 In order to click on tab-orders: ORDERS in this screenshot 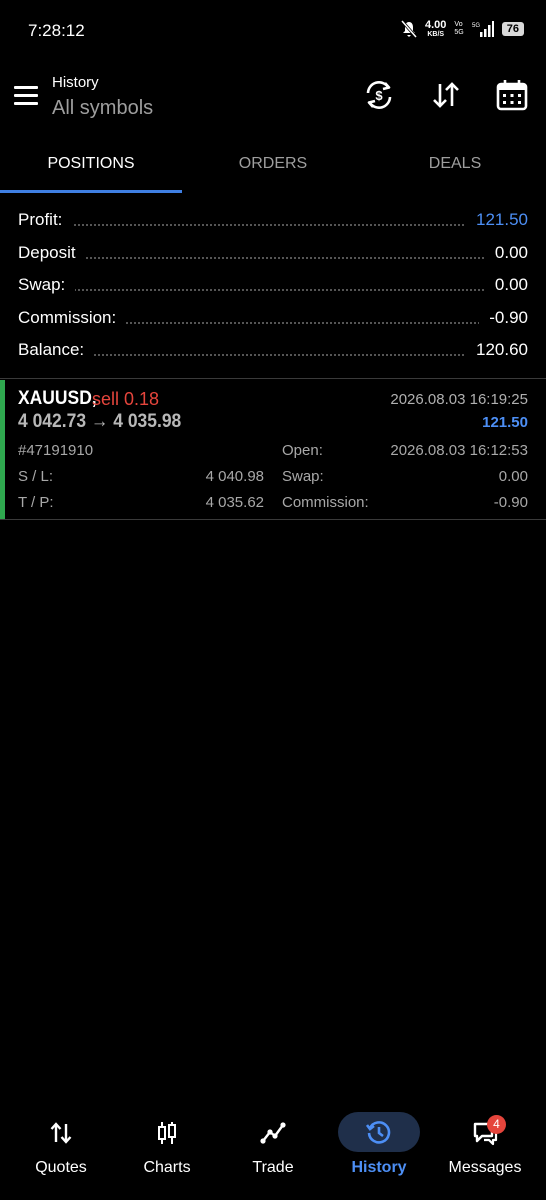, I will do `click(273, 165)`.